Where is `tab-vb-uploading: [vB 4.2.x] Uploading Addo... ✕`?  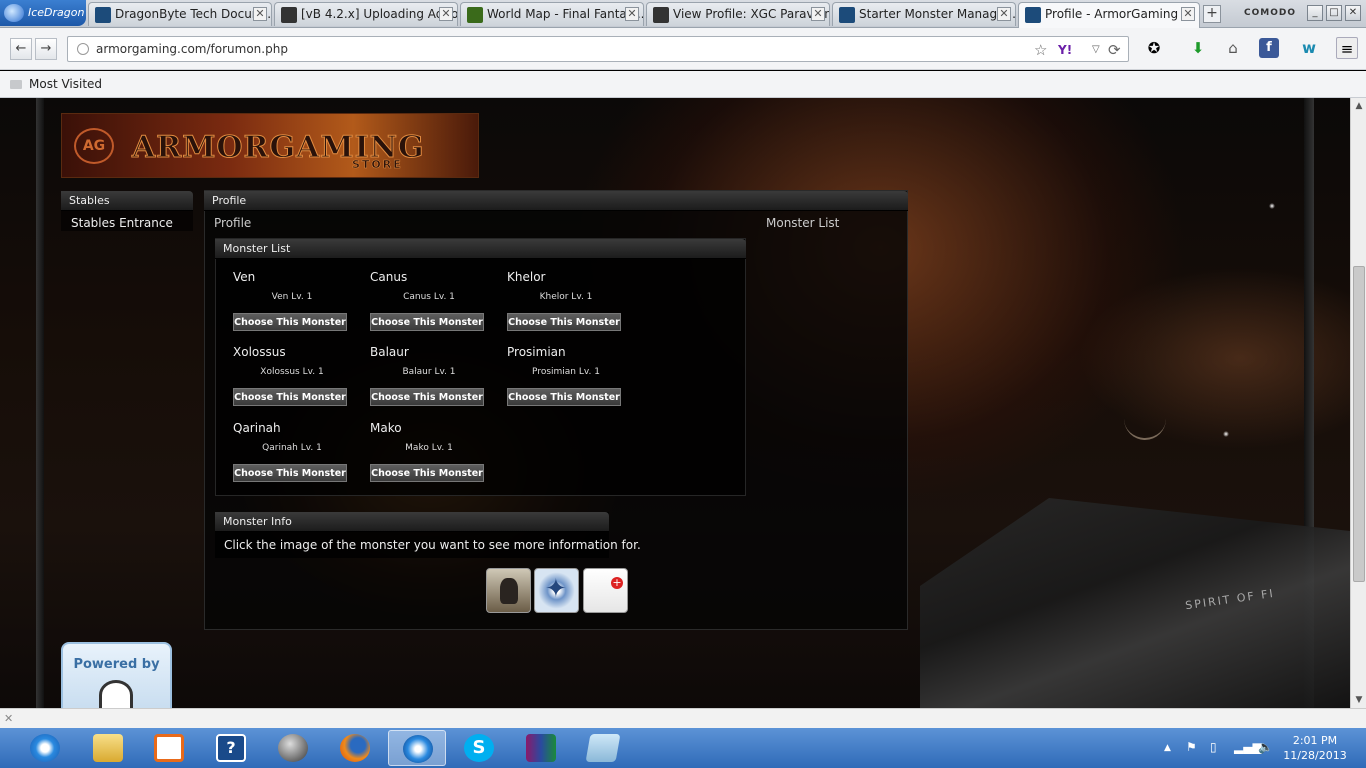 tab-vb-uploading: [vB 4.2.x] Uploading Addo... ✕ is located at coordinates (366, 14).